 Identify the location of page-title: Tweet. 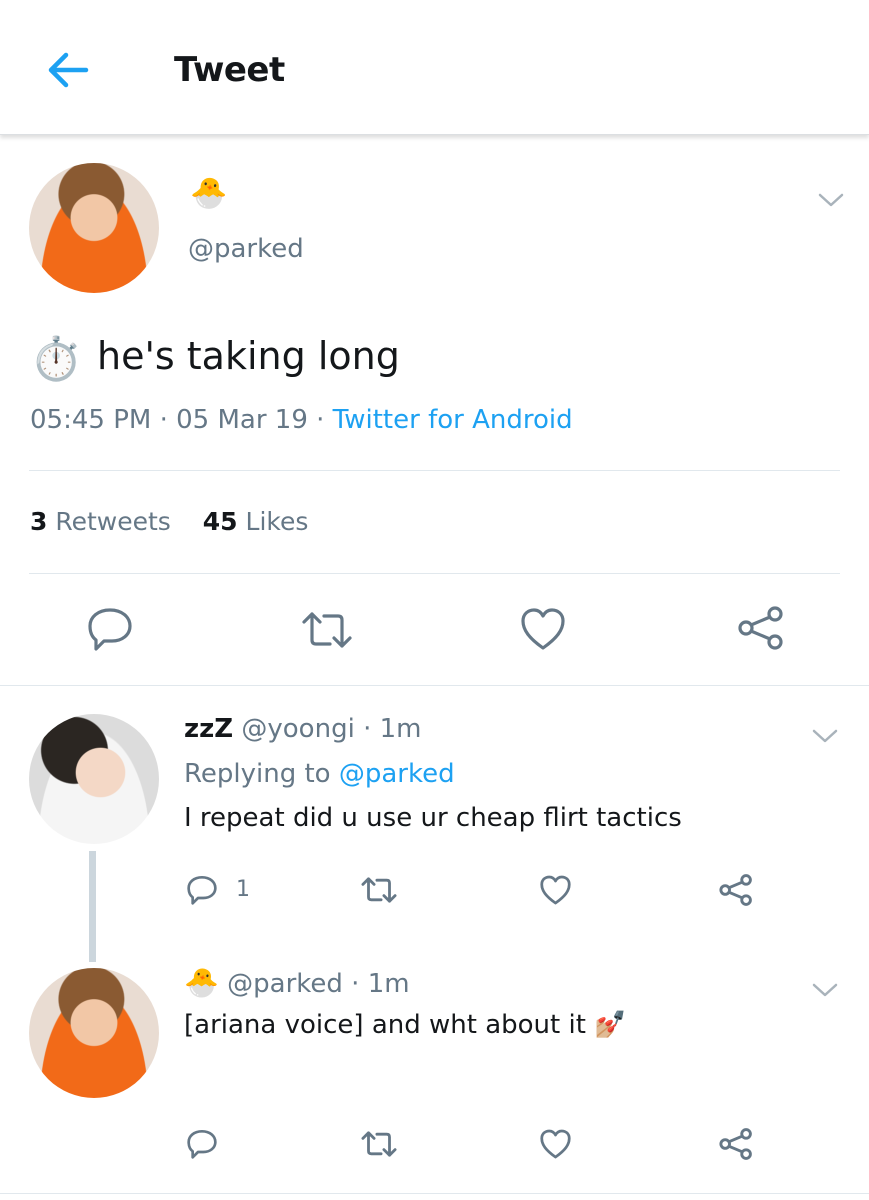
(229, 70).